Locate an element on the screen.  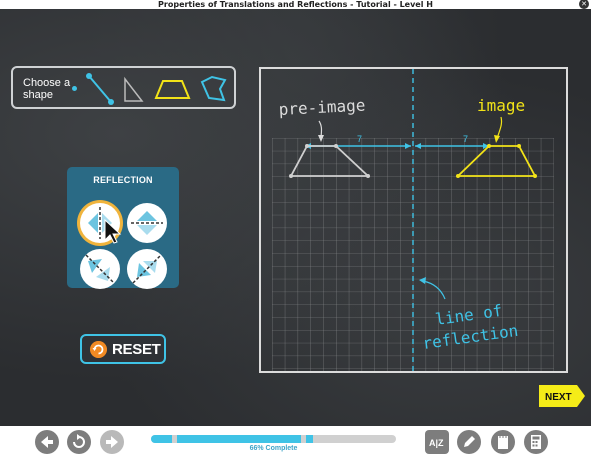
horizontal-reflection-icon is located at coordinates (147, 223).